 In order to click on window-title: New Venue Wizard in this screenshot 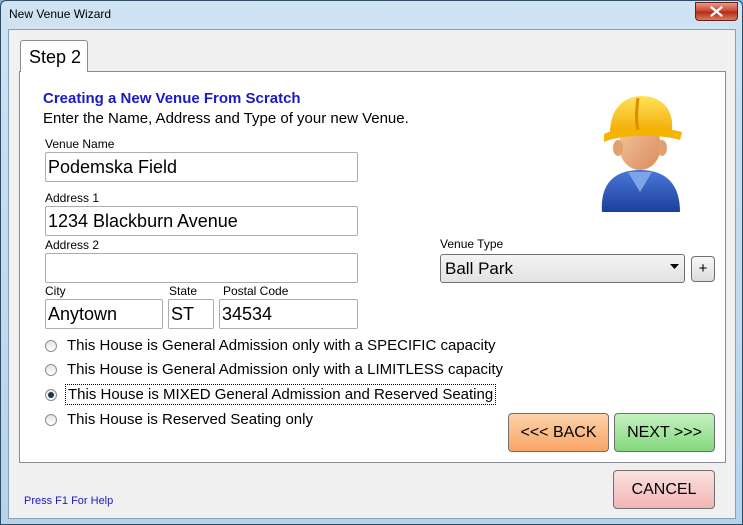, I will do `click(60, 14)`.